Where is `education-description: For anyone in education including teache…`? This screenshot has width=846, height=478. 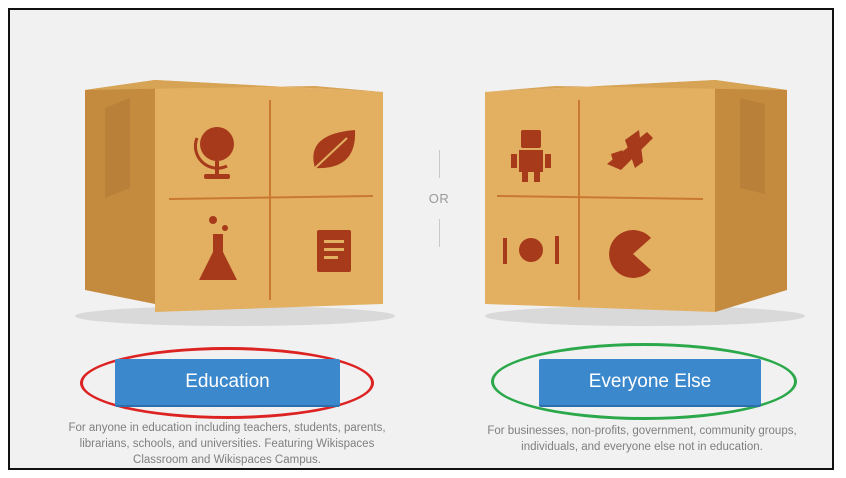 education-description: For anyone in education including teache… is located at coordinates (227, 444).